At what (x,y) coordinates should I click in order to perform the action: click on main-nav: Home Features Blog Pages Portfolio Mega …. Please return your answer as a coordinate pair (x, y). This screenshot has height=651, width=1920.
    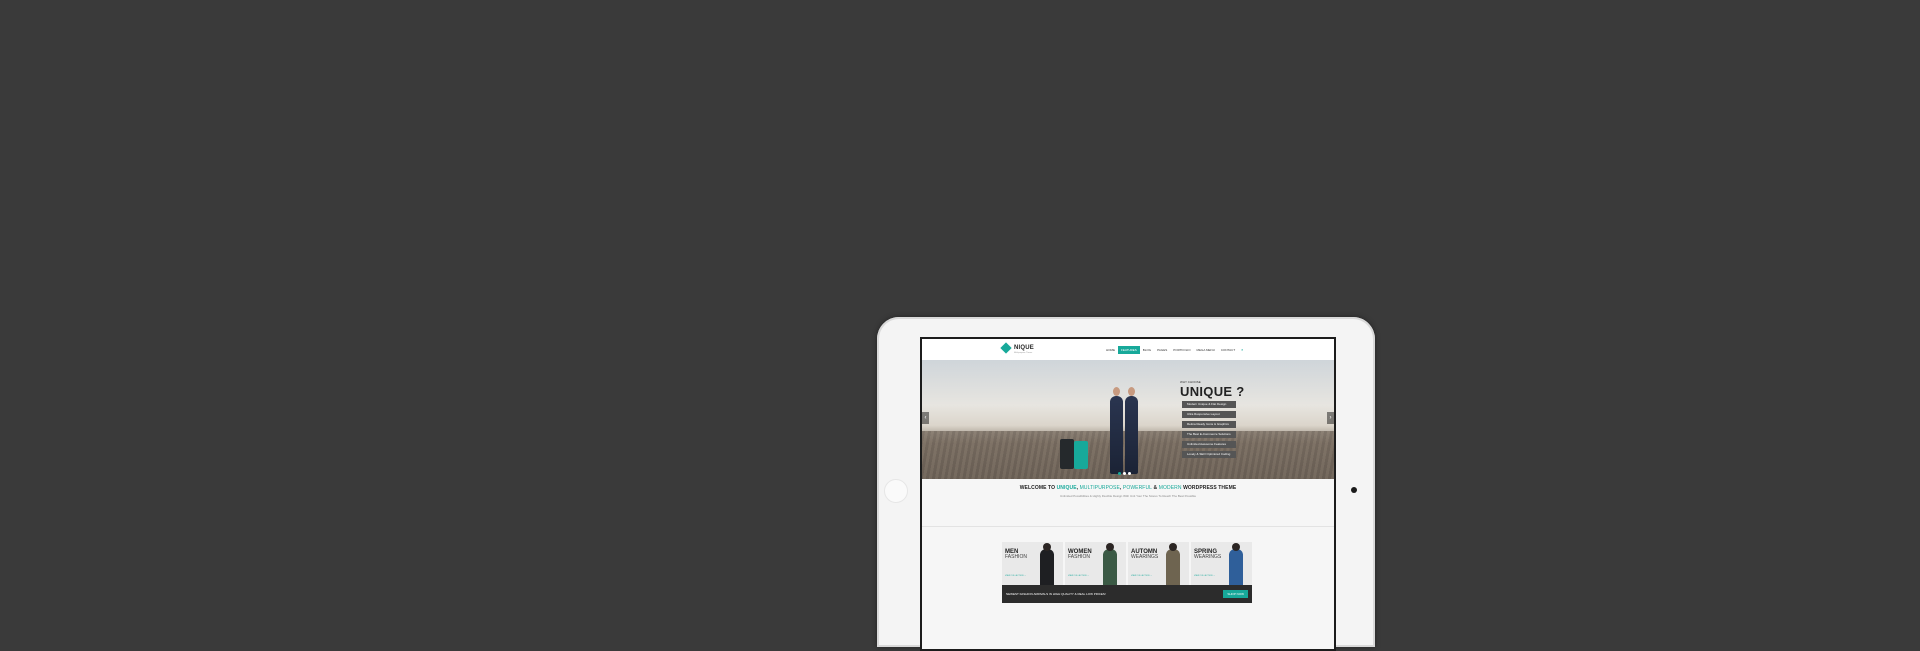
    Looking at the image, I should click on (1174, 350).